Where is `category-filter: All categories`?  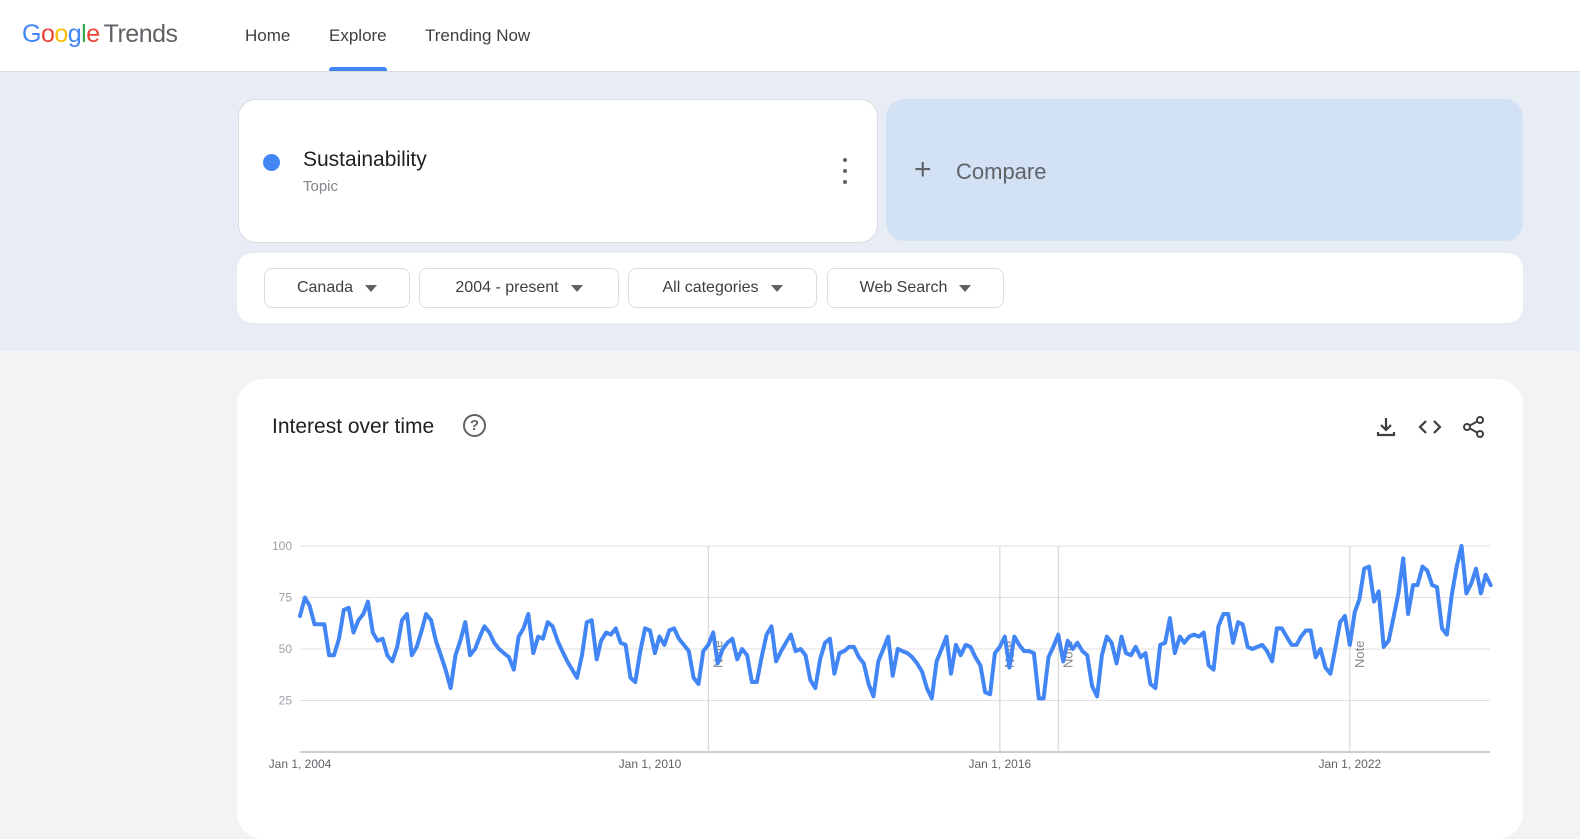
category-filter: All categories is located at coordinates (722, 288).